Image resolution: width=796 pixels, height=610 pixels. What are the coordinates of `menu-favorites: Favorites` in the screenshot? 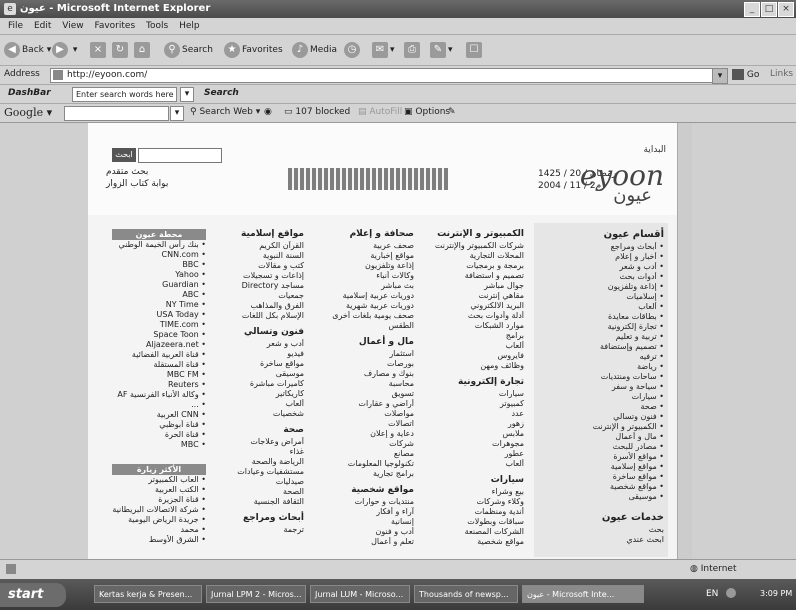 It's located at (114, 26).